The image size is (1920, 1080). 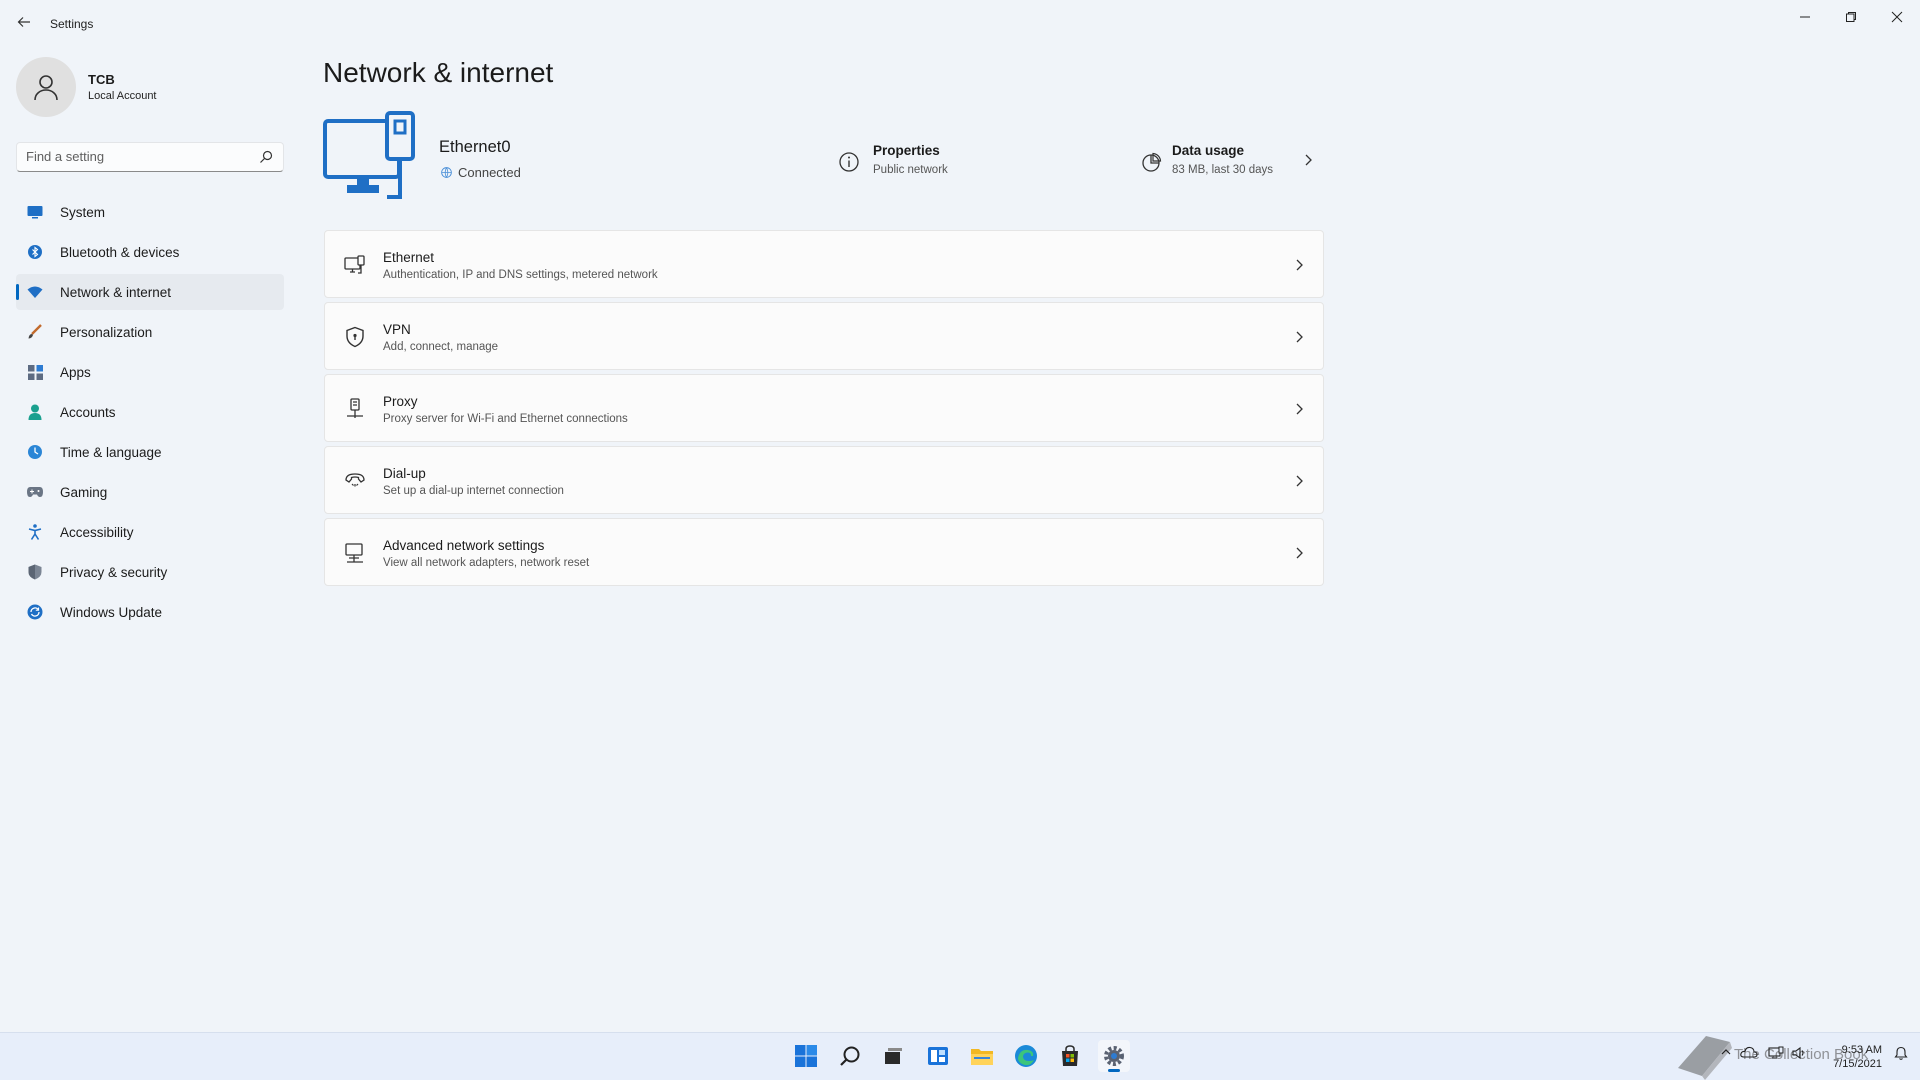 What do you see at coordinates (106, 332) in the screenshot?
I see `sidebar-item-label: Personalization` at bounding box center [106, 332].